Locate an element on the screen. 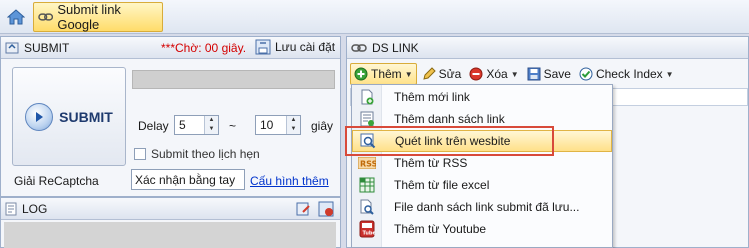 This screenshot has width=749, height=248. wait-countdown: ***Chờ: 00 giây. is located at coordinates (204, 48).